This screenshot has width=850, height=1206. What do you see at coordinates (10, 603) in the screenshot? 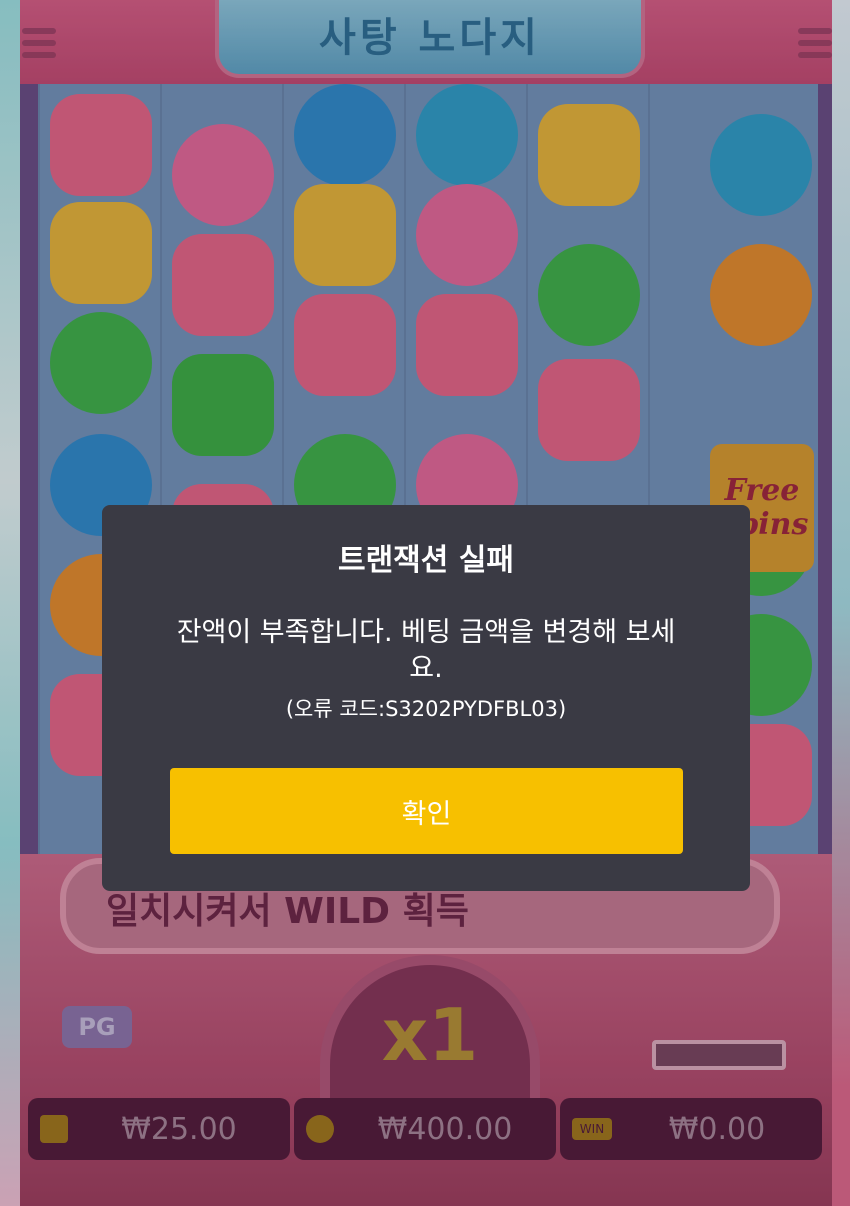
I see `background-left-edge` at bounding box center [10, 603].